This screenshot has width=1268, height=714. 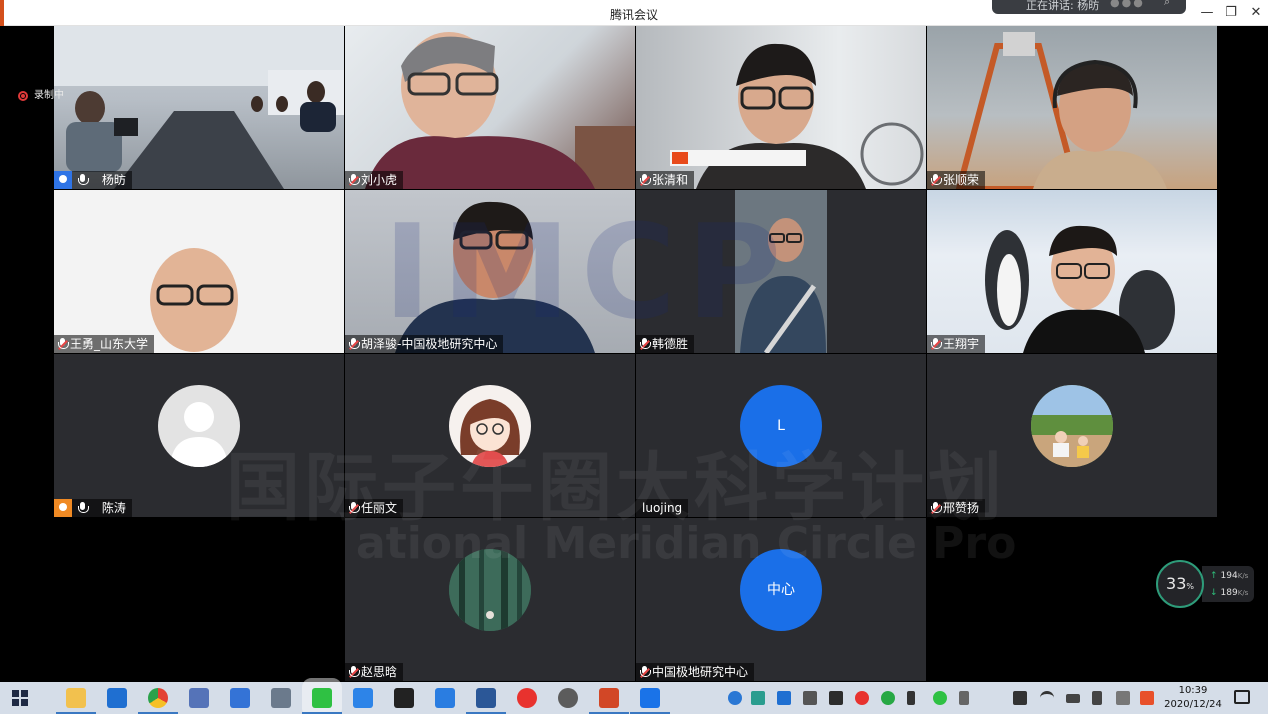 I want to click on participant-name: 刘小虎, so click(x=379, y=180).